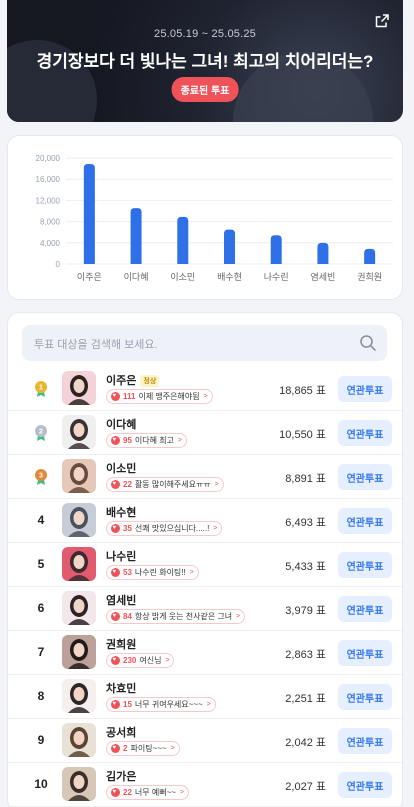 The image size is (414, 807). Describe the element at coordinates (133, 380) in the screenshot. I see `candidate-name: 이주은 정상` at that location.